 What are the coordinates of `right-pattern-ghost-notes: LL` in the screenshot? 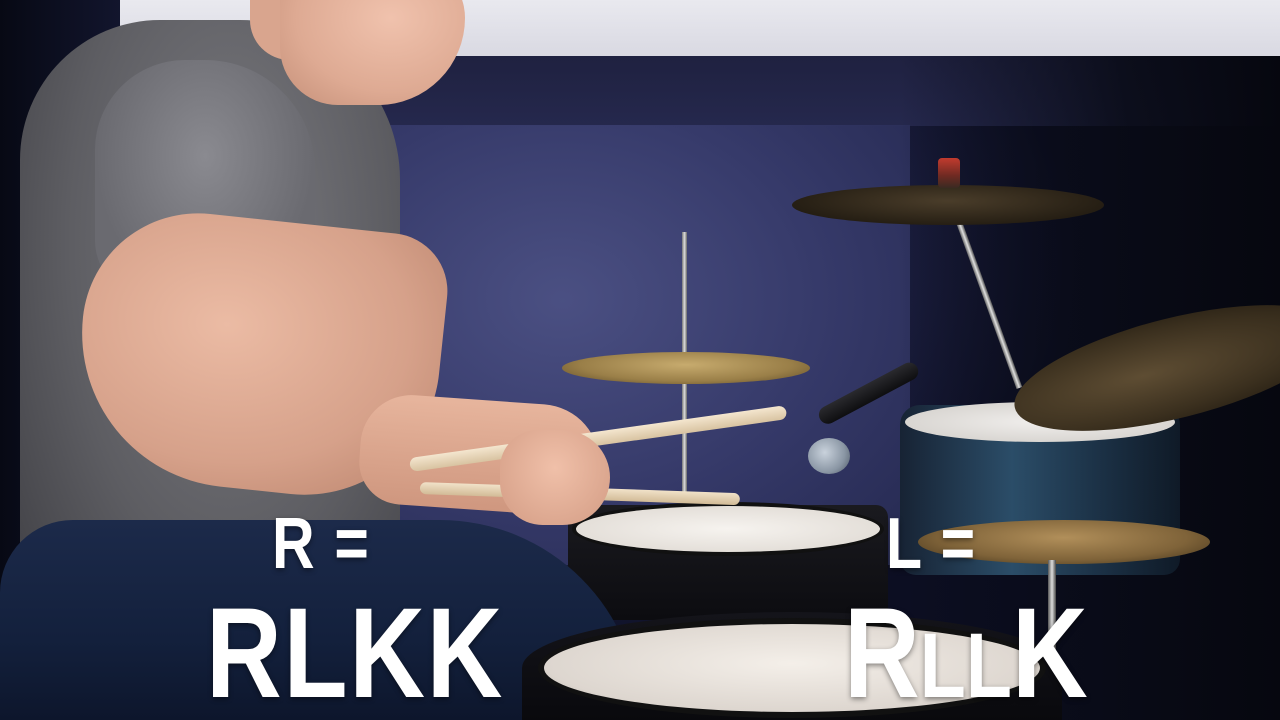 It's located at (965, 666).